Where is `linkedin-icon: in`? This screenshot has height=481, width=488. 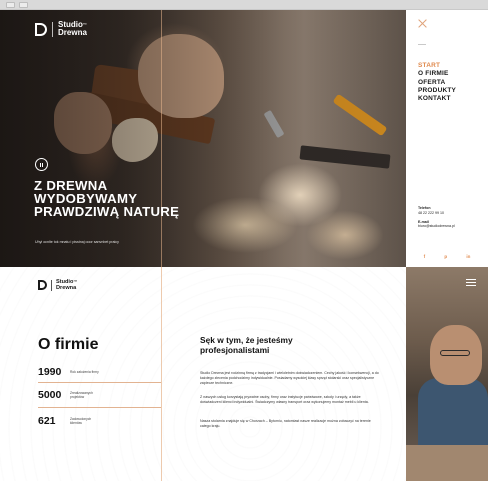
linkedin-icon: in is located at coordinates (468, 256).